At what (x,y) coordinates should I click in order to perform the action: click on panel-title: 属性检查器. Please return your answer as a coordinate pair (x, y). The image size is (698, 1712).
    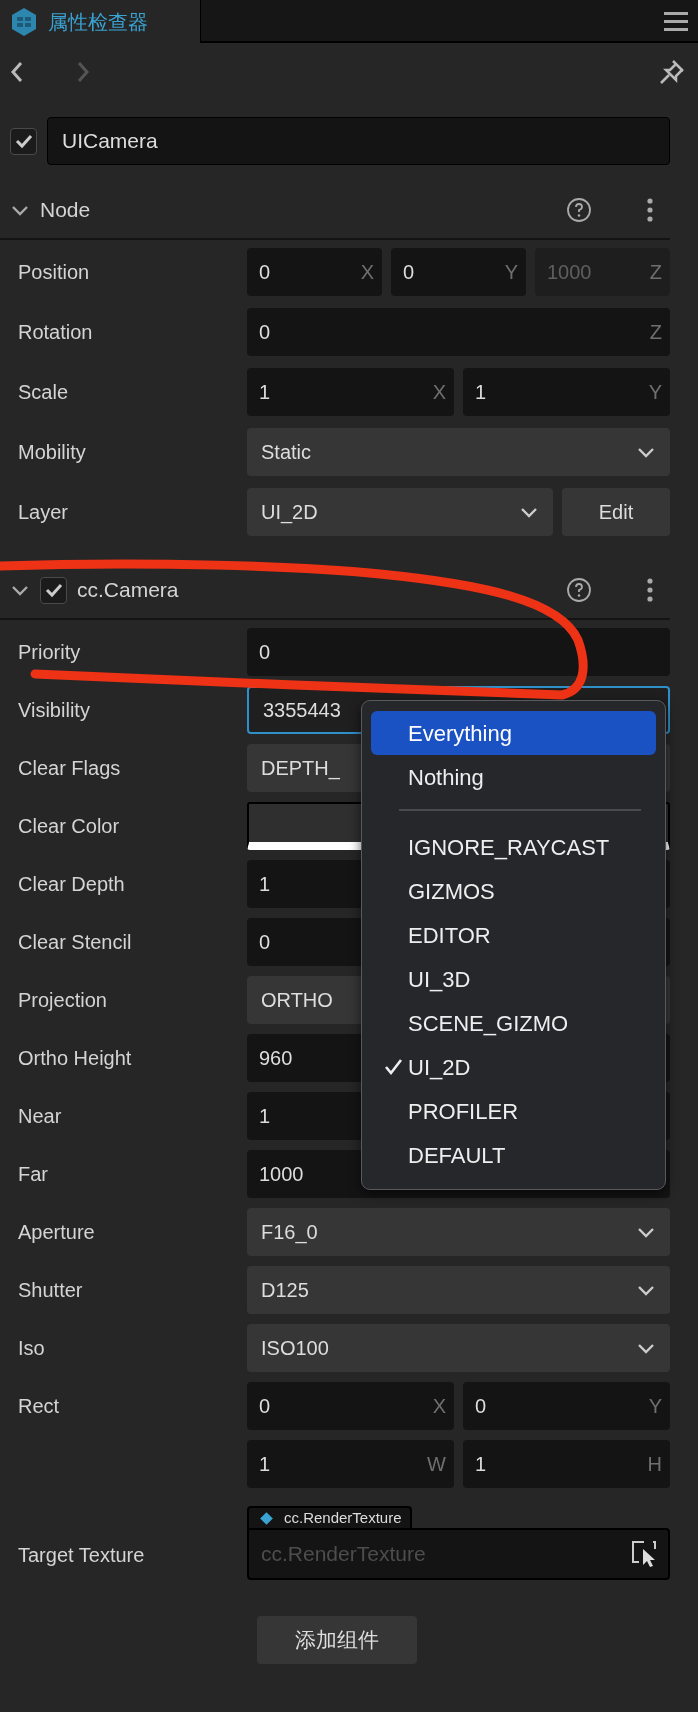
    Looking at the image, I should click on (98, 22).